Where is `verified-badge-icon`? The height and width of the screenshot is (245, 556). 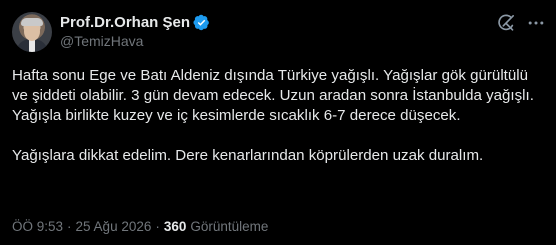
verified-badge-icon is located at coordinates (201, 22).